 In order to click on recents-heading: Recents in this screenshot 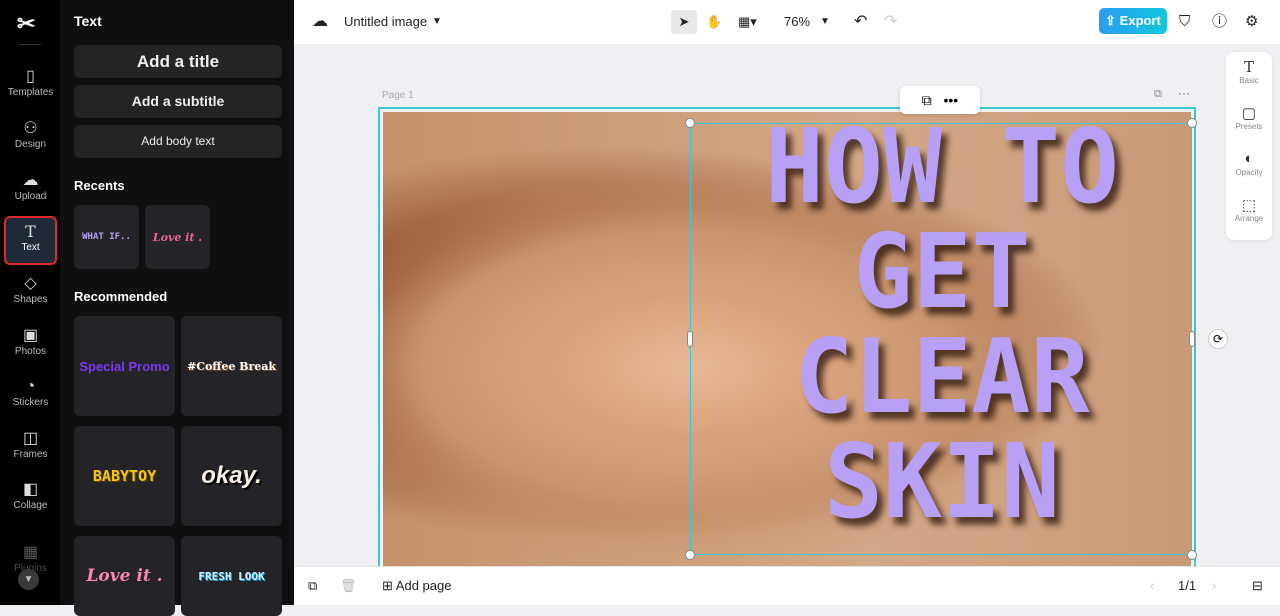, I will do `click(99, 185)`.